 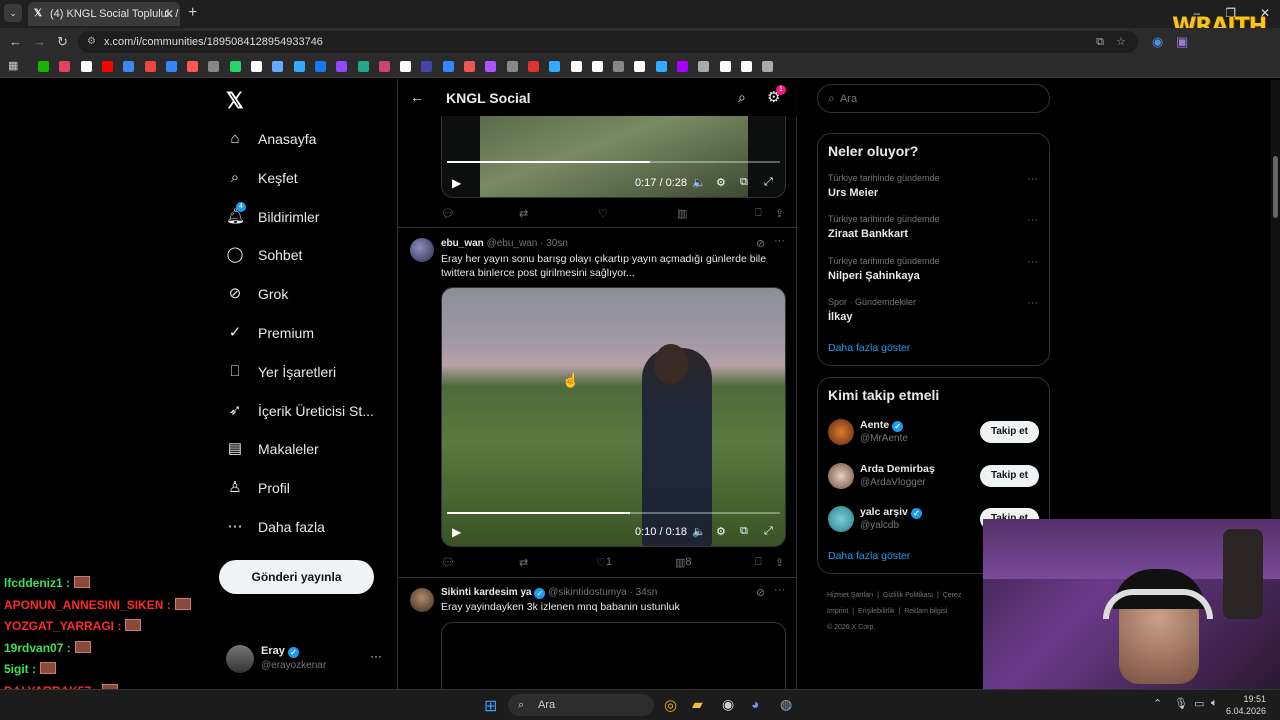 What do you see at coordinates (264, 255) in the screenshot?
I see `sidebar-item-sohbet: ◯ Sohbet` at bounding box center [264, 255].